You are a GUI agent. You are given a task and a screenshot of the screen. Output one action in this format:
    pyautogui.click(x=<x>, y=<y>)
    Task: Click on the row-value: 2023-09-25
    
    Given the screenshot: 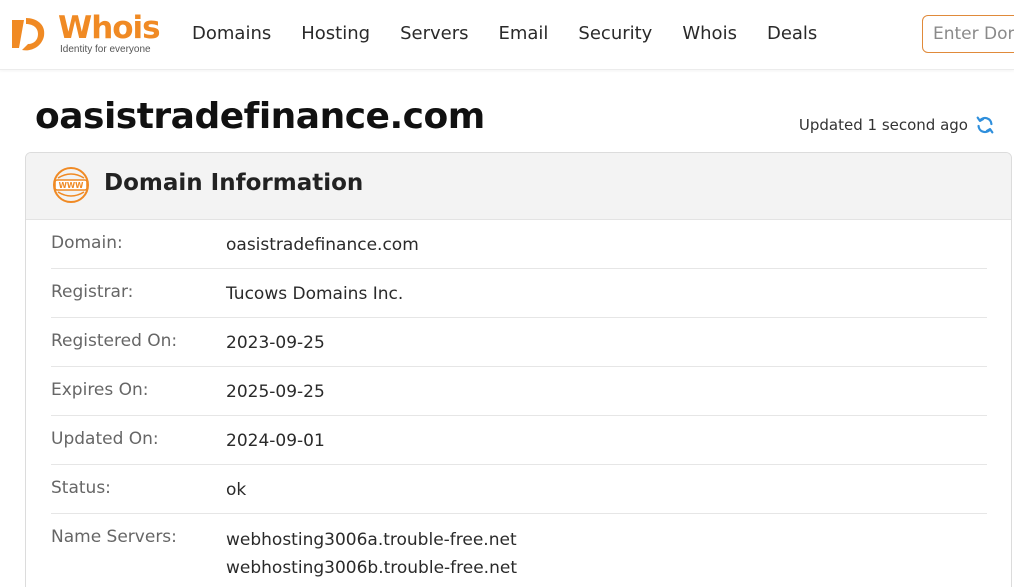 What is the action you would take?
    pyautogui.click(x=275, y=343)
    